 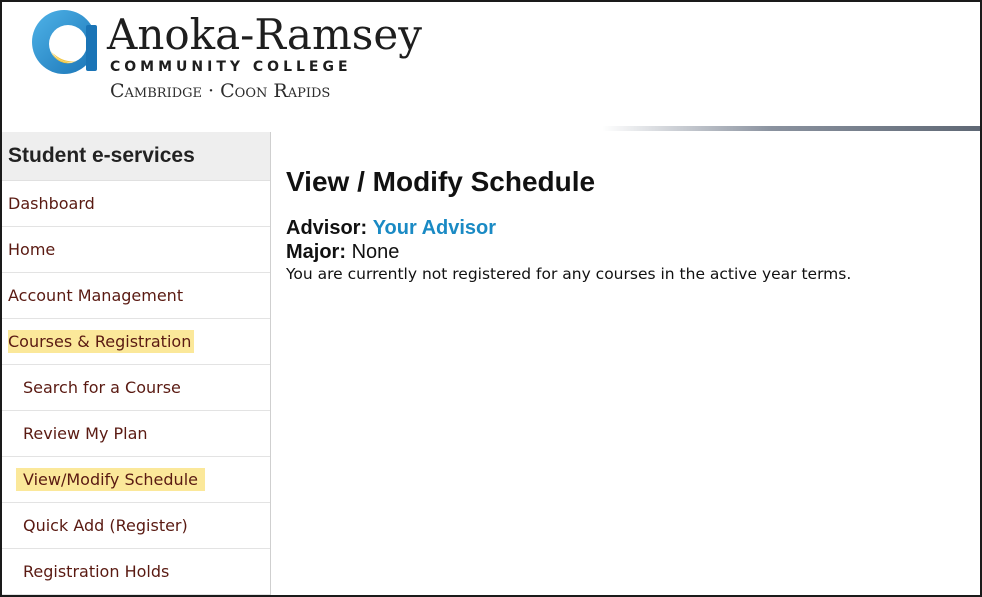 I want to click on major-row: Major: None, so click(x=631, y=252).